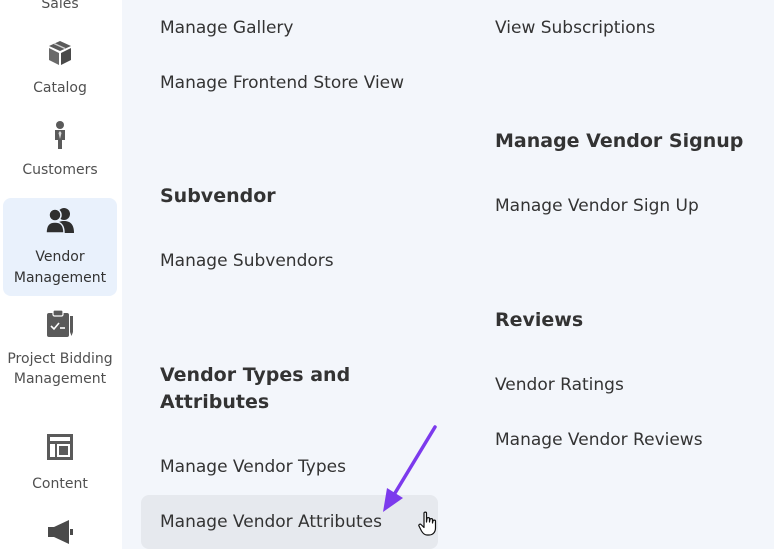  What do you see at coordinates (539, 320) in the screenshot?
I see `section-heading-reviews: Reviews` at bounding box center [539, 320].